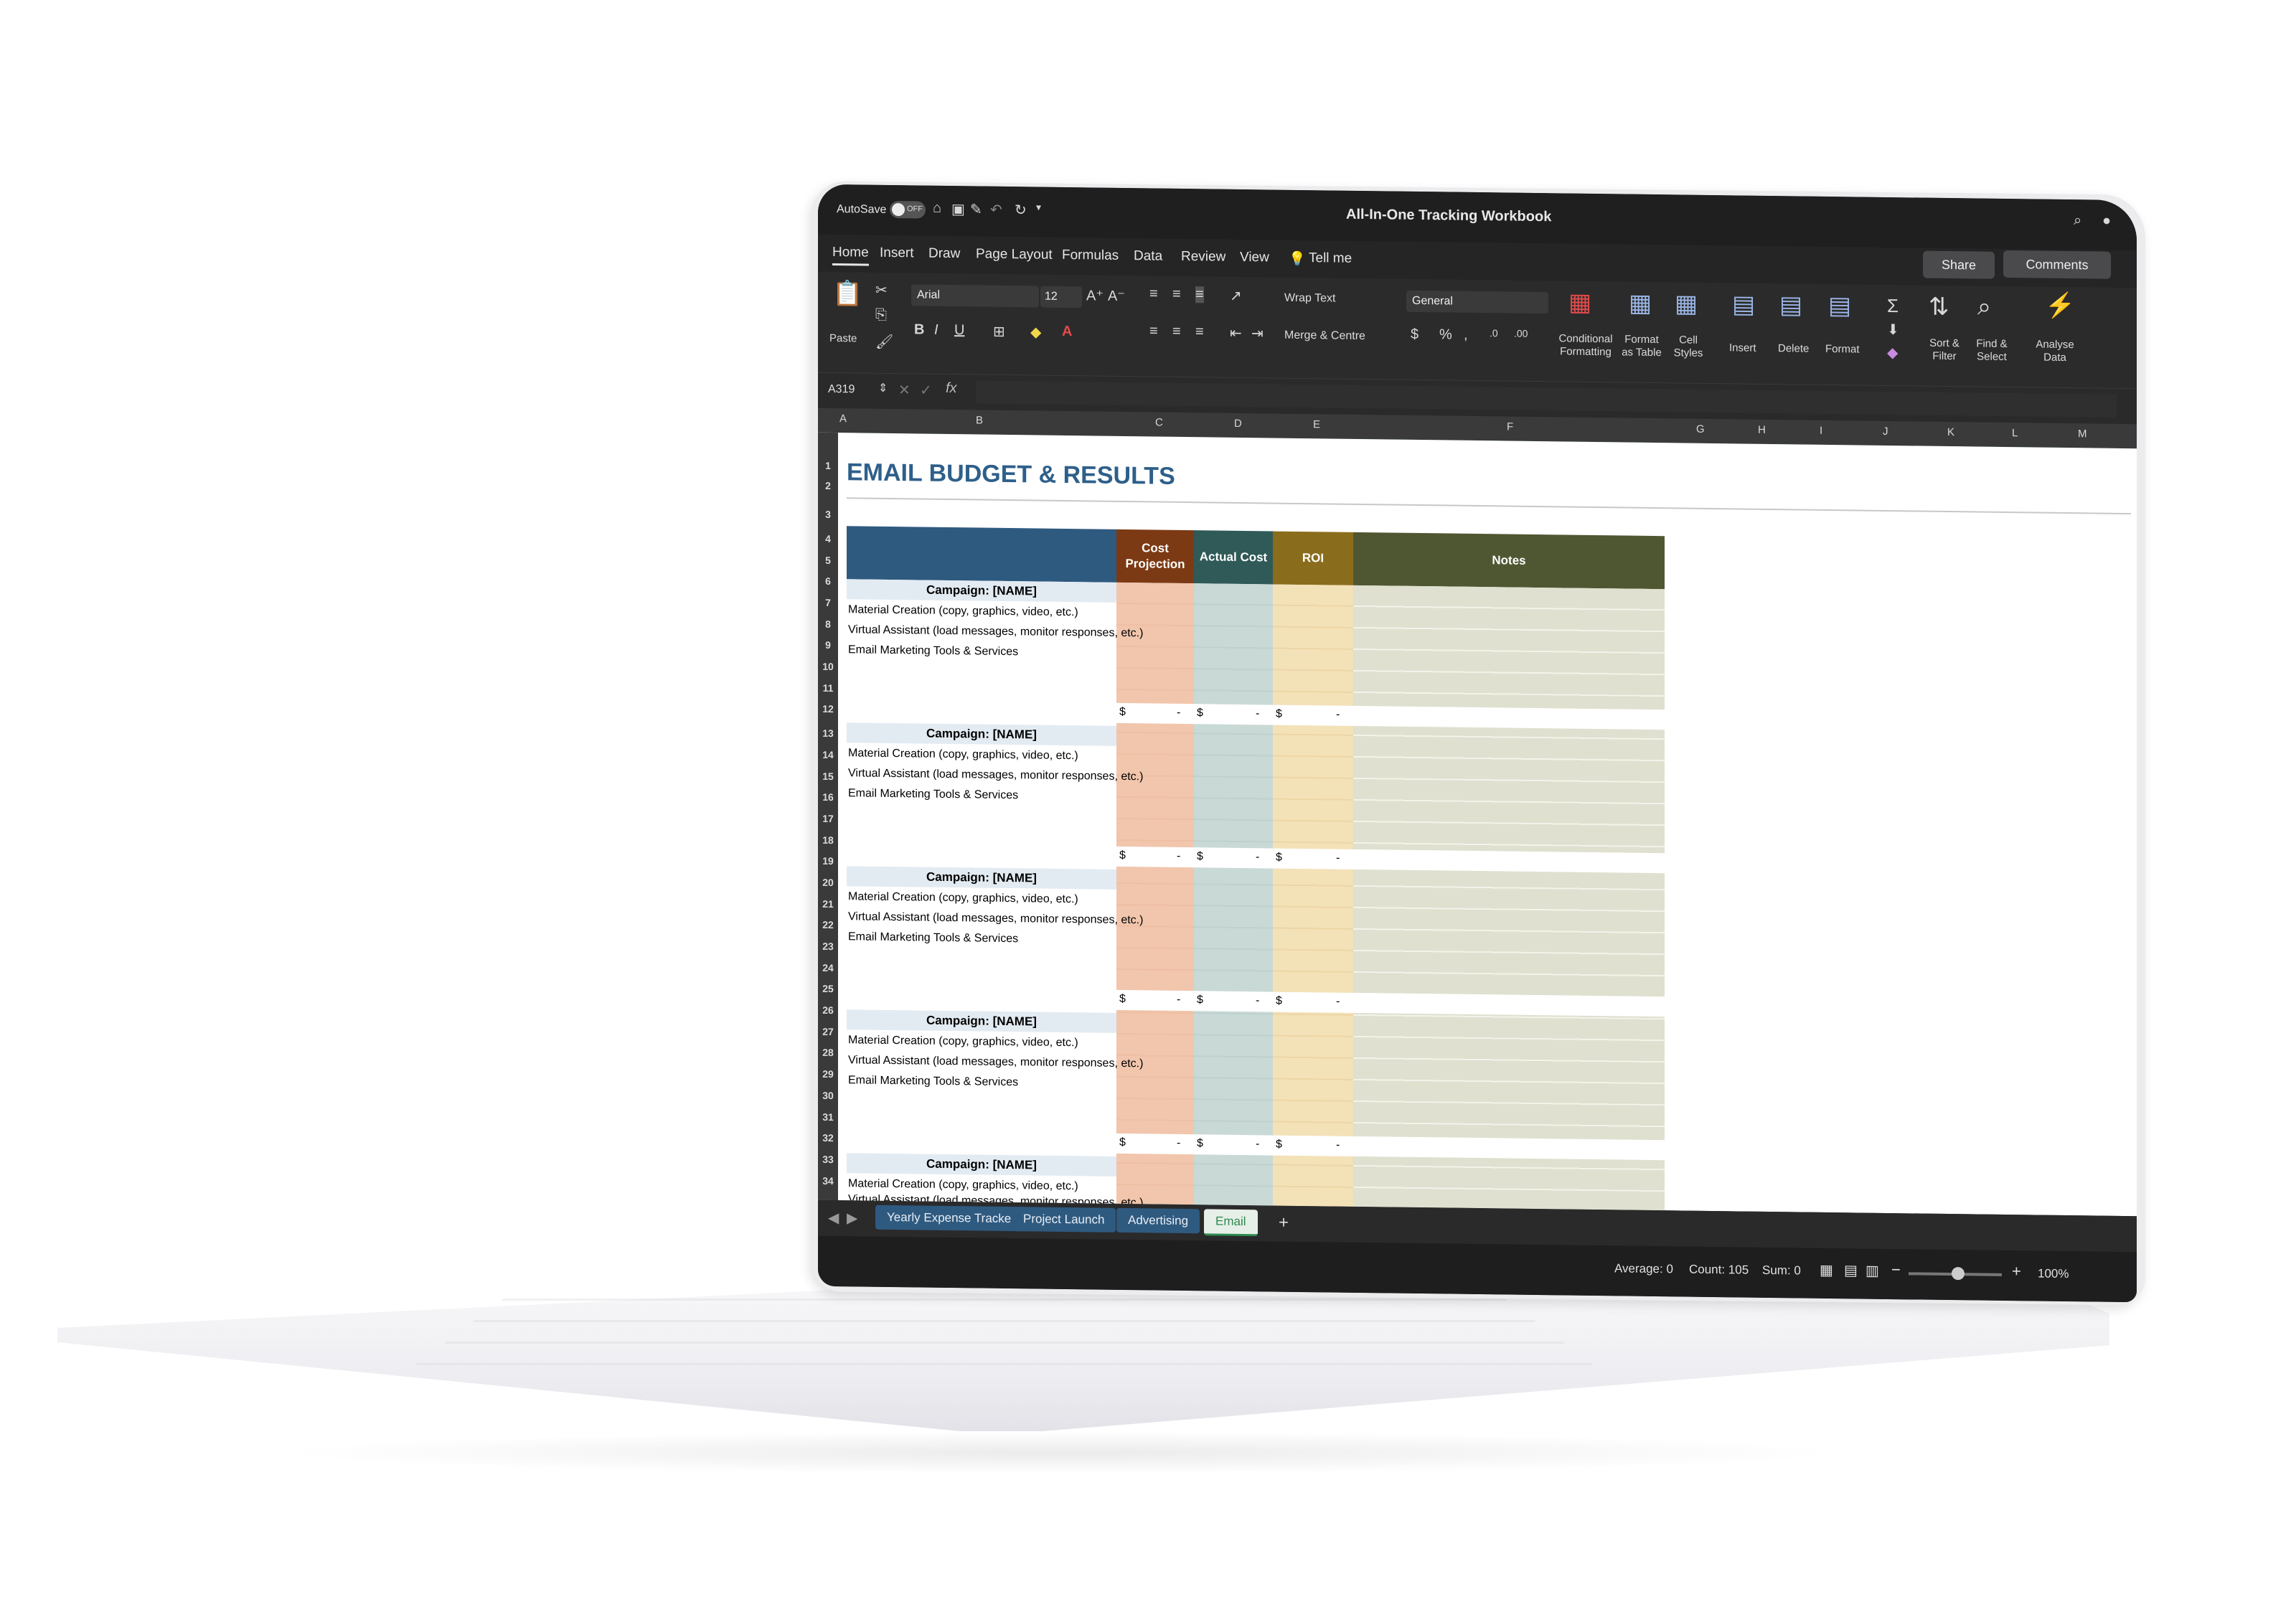 This screenshot has width=2296, height=1607. Describe the element at coordinates (959, 330) in the screenshot. I see `underline-button: U` at that location.